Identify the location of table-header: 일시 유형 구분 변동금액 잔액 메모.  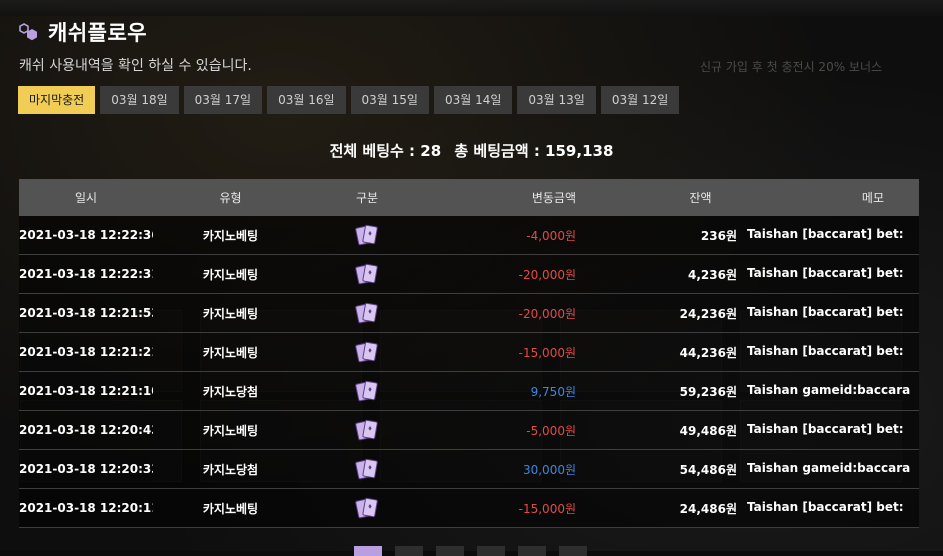
(469, 197).